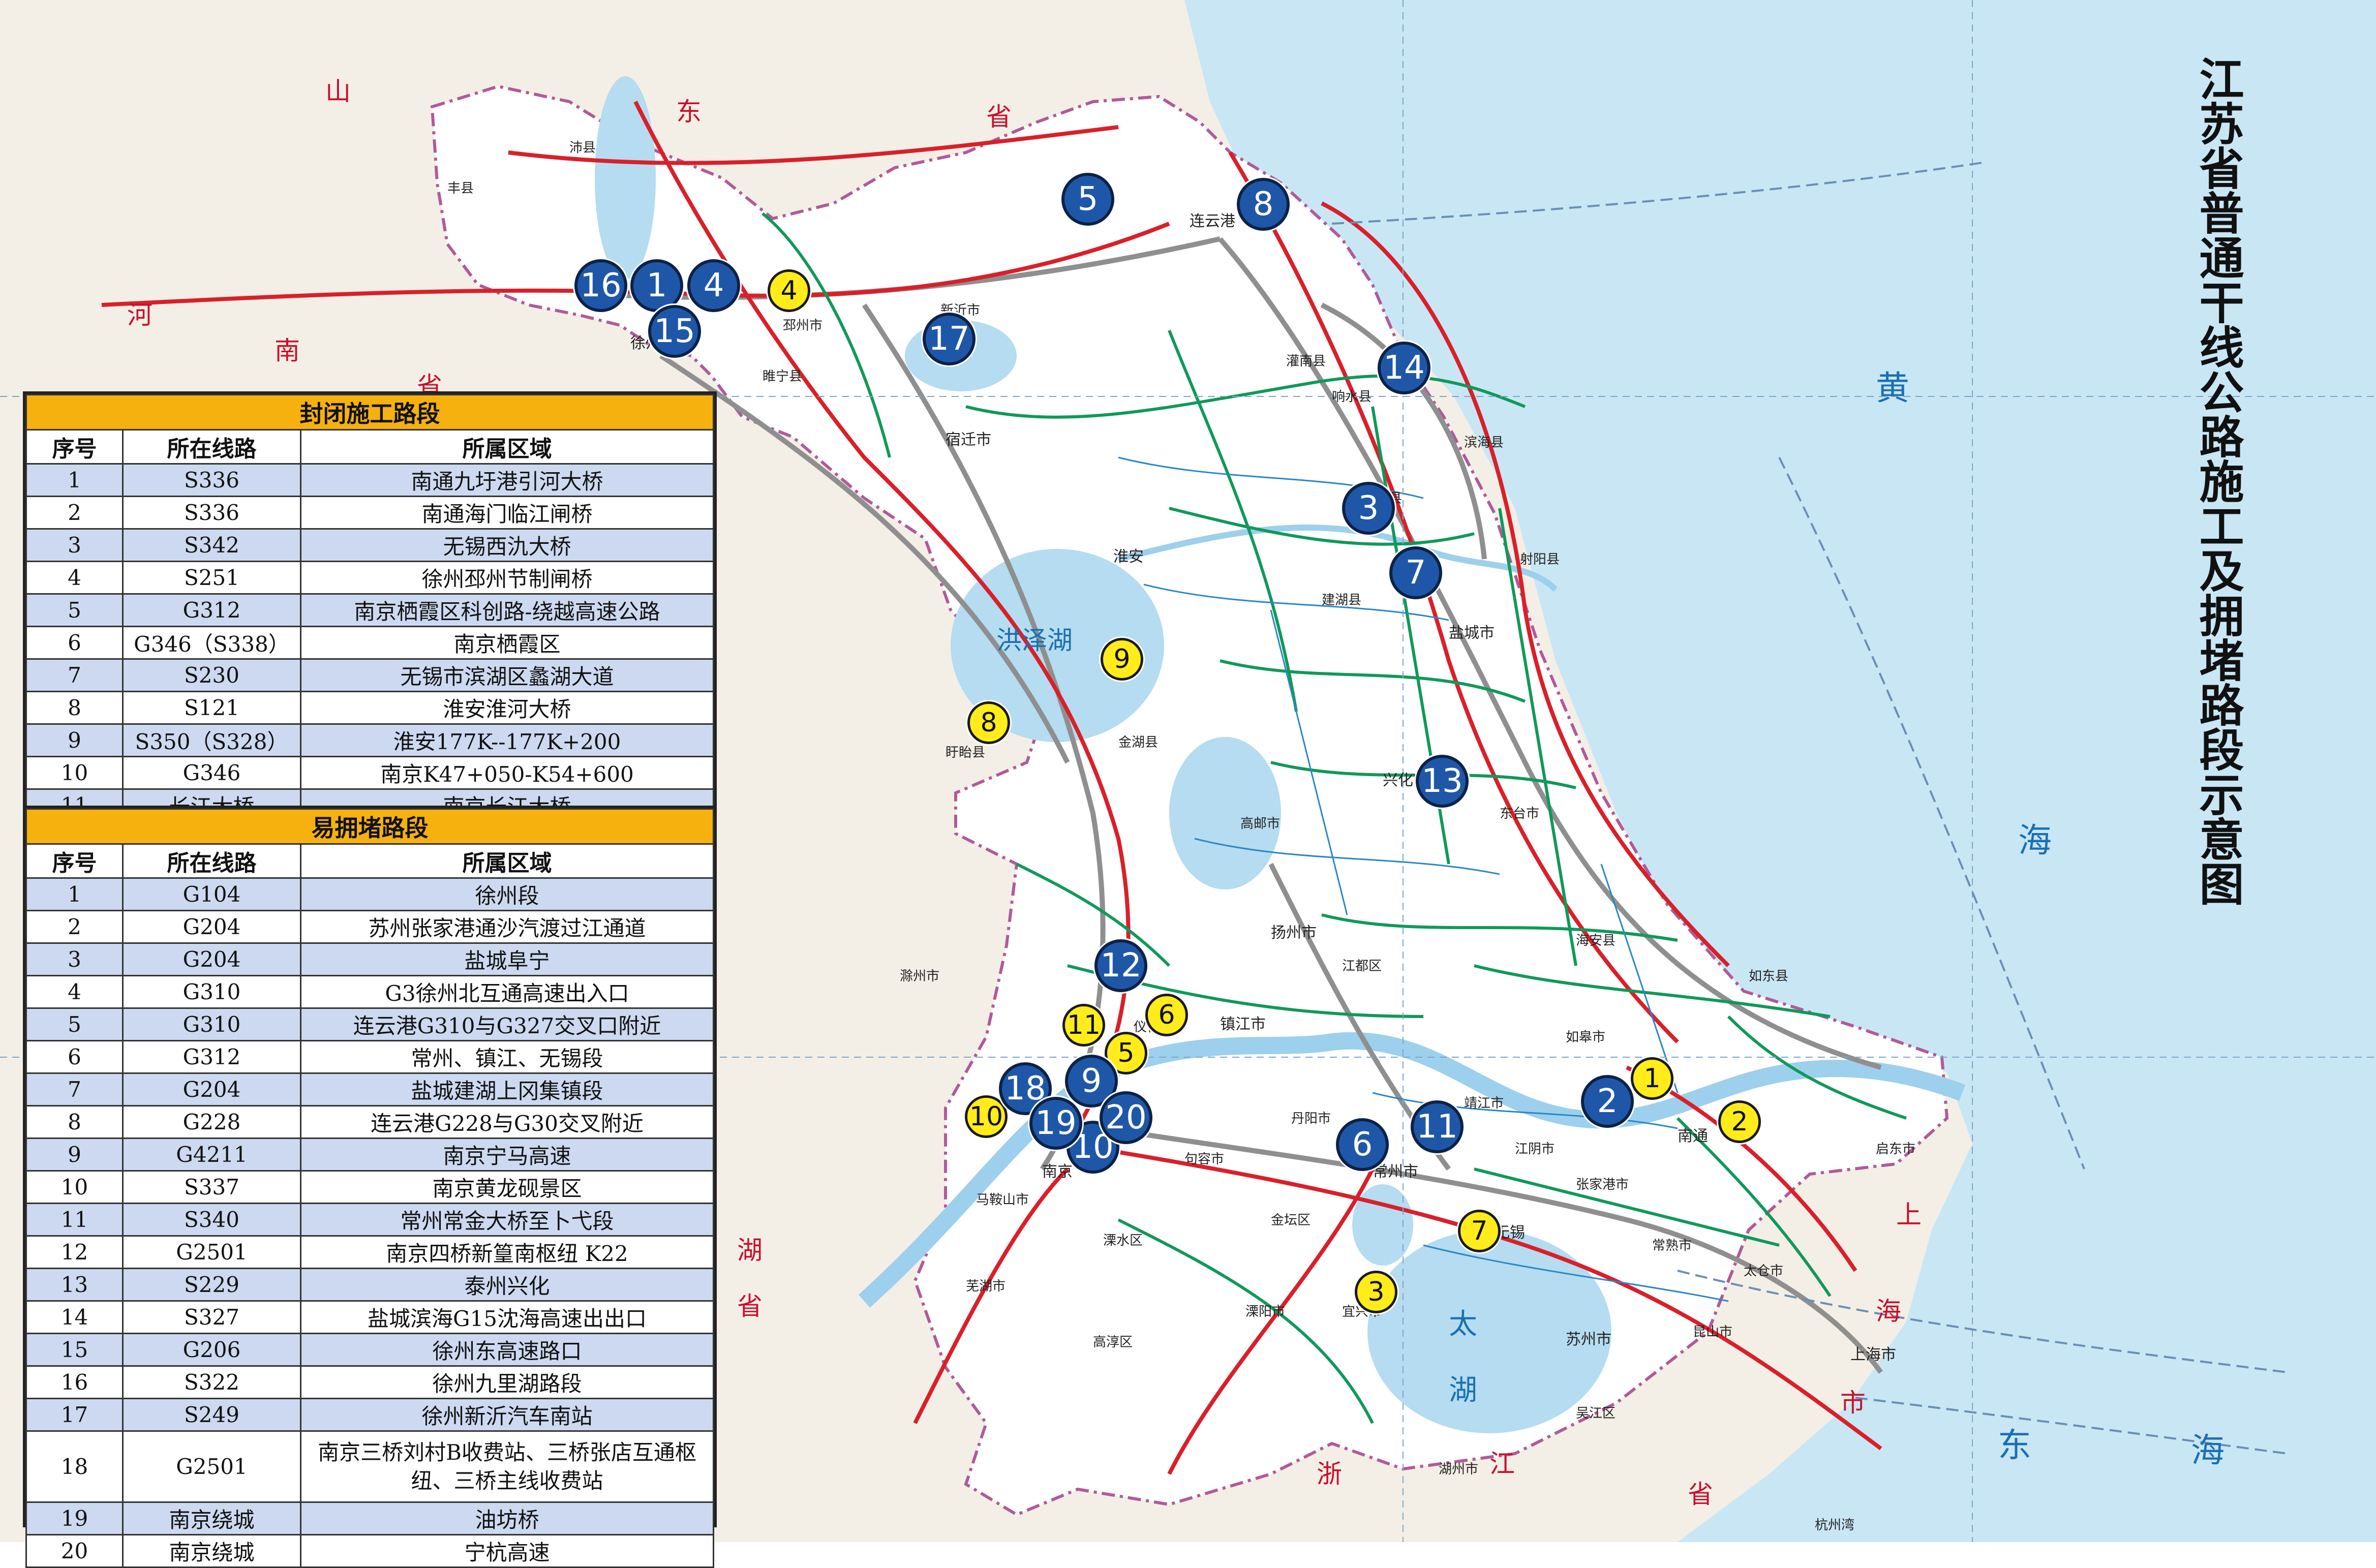 Image resolution: width=2376 pixels, height=1568 pixels. What do you see at coordinates (74, 1154) in the screenshot?
I see `row-no: 9` at bounding box center [74, 1154].